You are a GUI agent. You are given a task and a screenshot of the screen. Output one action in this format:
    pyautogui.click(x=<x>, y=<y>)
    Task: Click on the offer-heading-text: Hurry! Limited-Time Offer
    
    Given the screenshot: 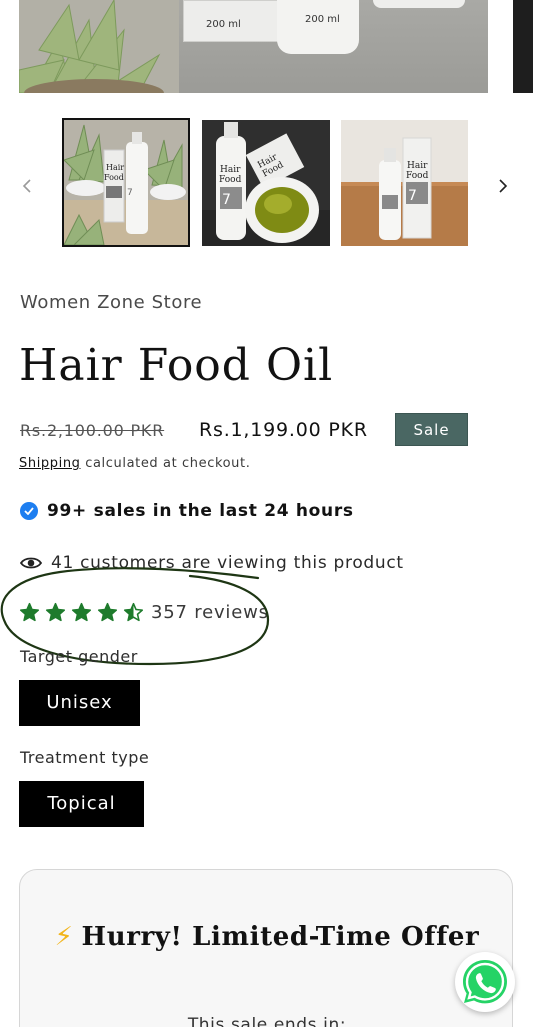 What is the action you would take?
    pyautogui.click(x=280, y=937)
    